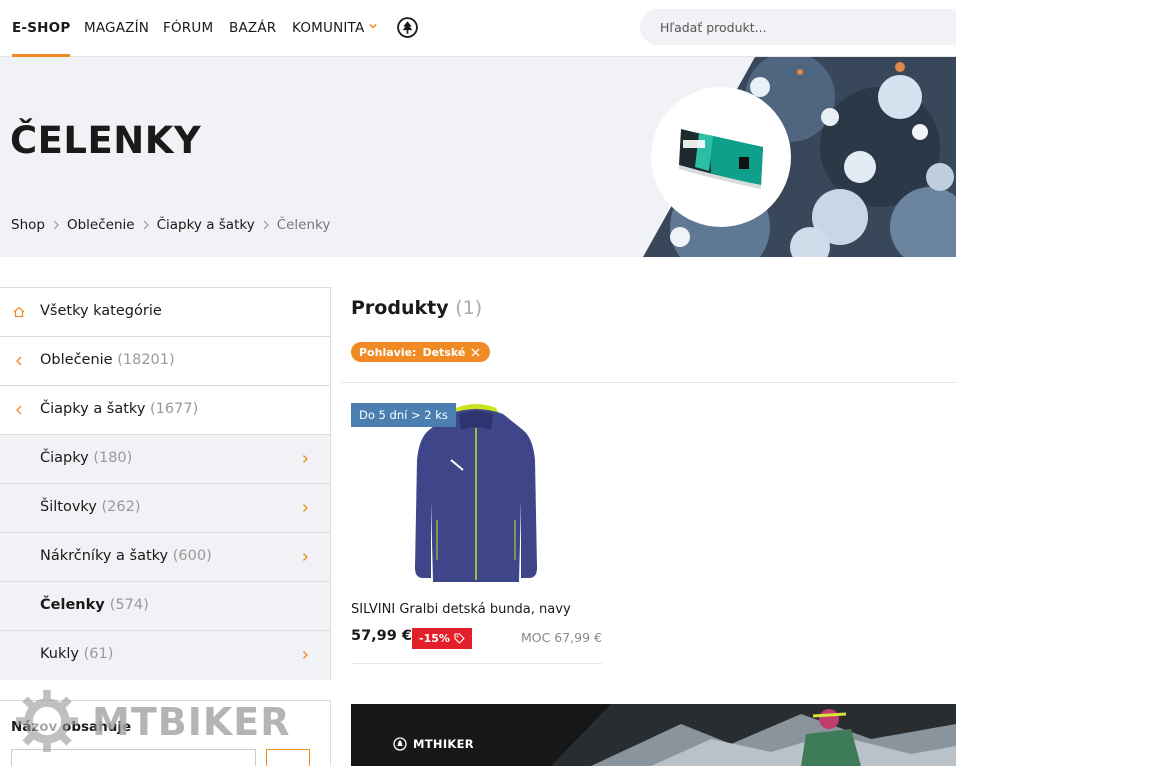  Describe the element at coordinates (561, 637) in the screenshot. I see `product-moc-price: MOC 67,99 €` at that location.